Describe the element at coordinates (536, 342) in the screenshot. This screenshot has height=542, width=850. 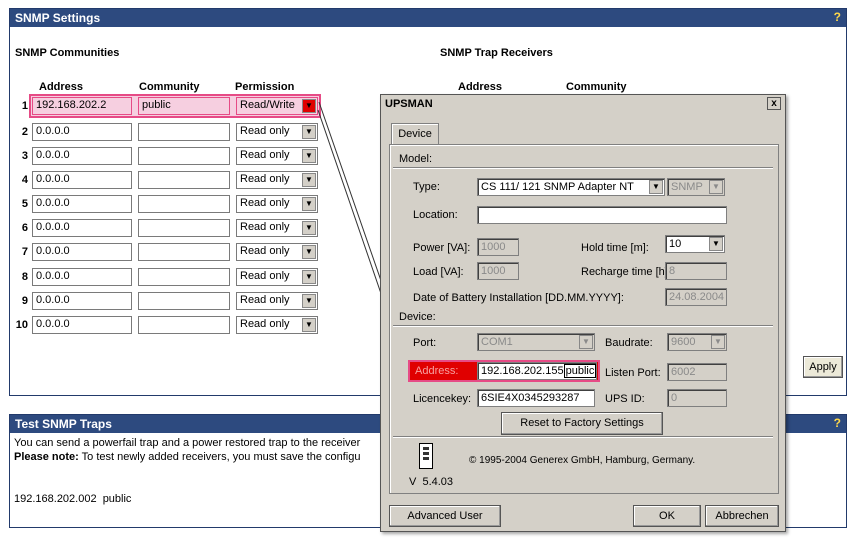
I see `port-select: COM1 ▼` at that location.